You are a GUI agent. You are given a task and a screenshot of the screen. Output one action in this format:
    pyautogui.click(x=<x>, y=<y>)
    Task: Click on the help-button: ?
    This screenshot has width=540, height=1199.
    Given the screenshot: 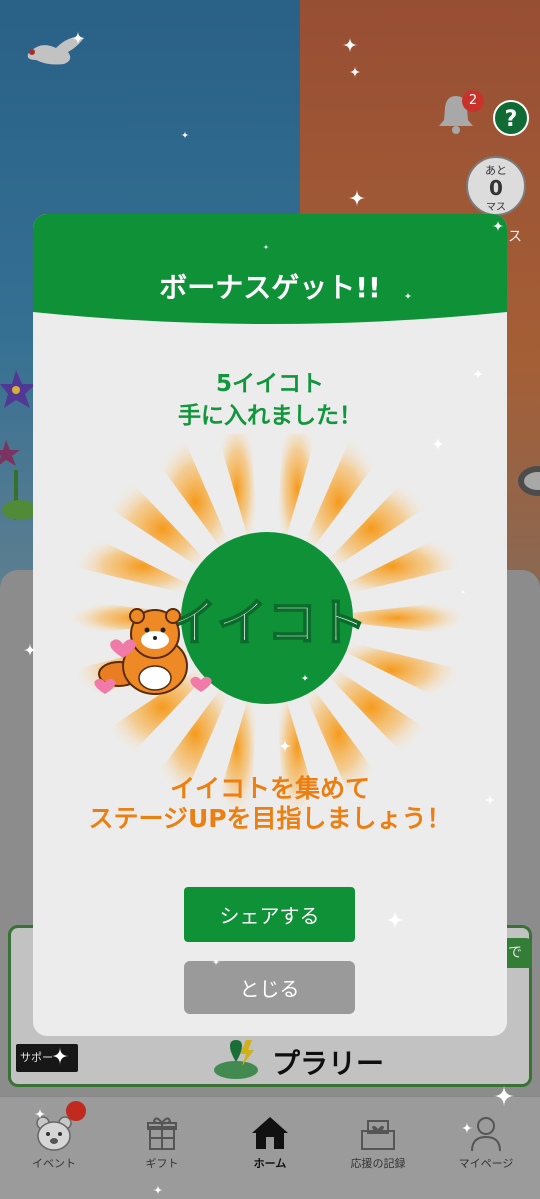 What is the action you would take?
    pyautogui.click(x=511, y=118)
    